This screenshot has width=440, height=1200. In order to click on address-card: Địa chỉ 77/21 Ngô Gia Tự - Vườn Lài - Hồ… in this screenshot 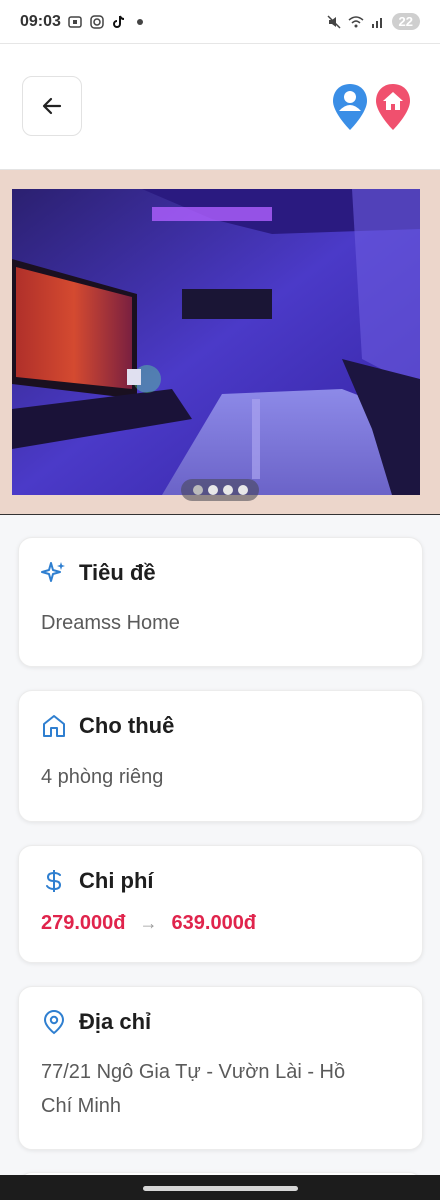, I will do `click(220, 1068)`.